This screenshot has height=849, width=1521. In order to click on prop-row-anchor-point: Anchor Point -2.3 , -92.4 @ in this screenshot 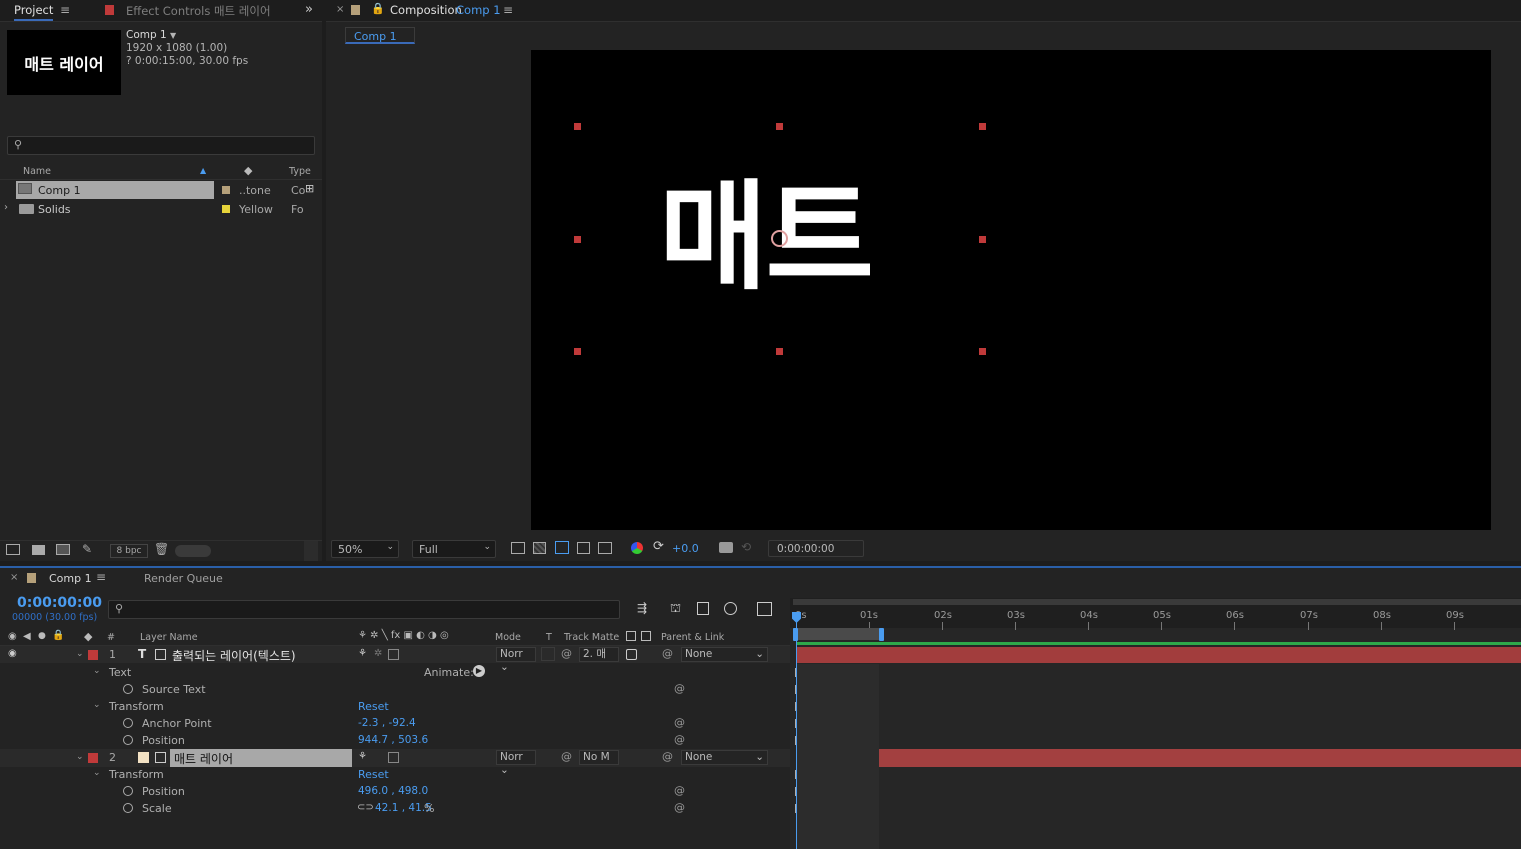, I will do `click(395, 723)`.